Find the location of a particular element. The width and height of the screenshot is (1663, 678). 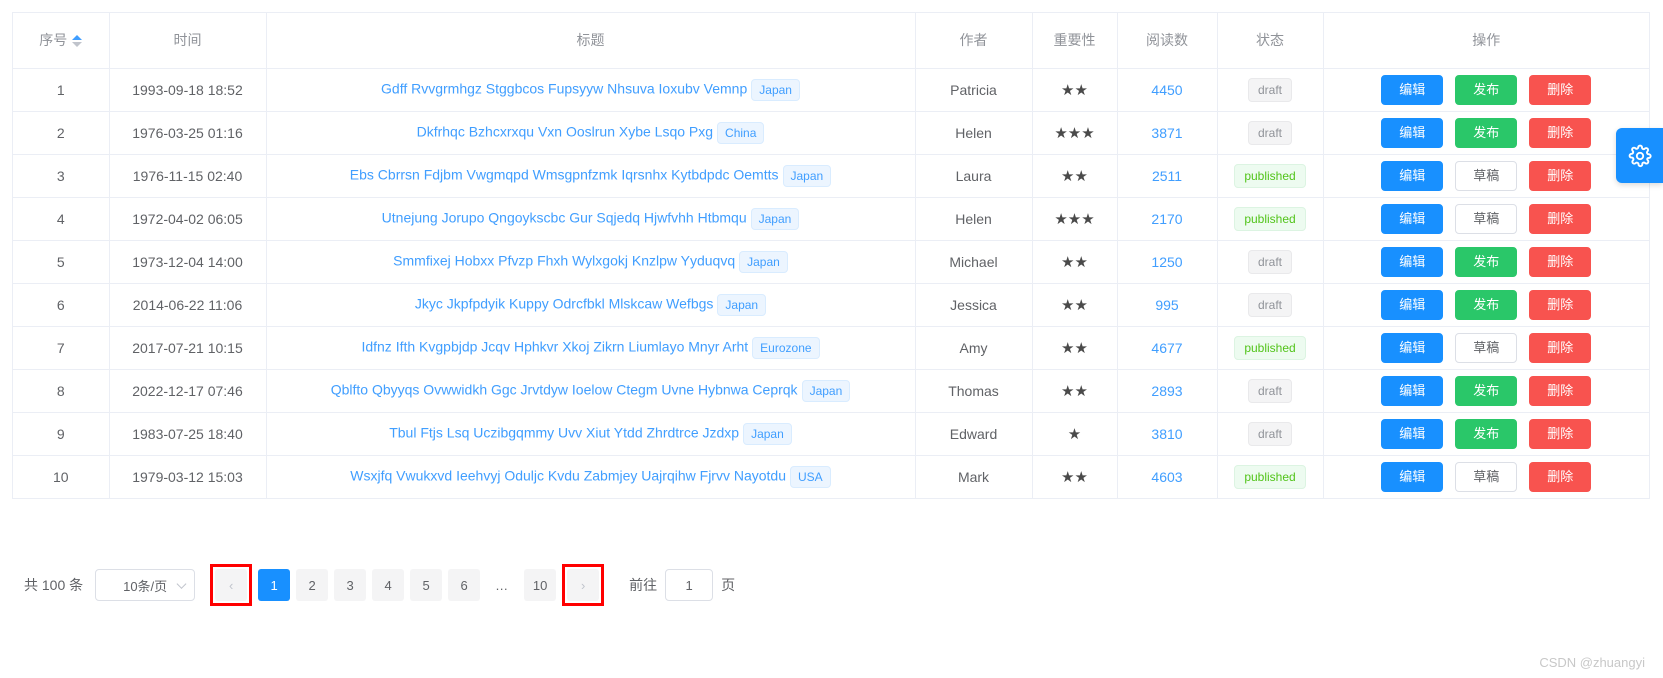

cell-author: Thomas is located at coordinates (974, 391).